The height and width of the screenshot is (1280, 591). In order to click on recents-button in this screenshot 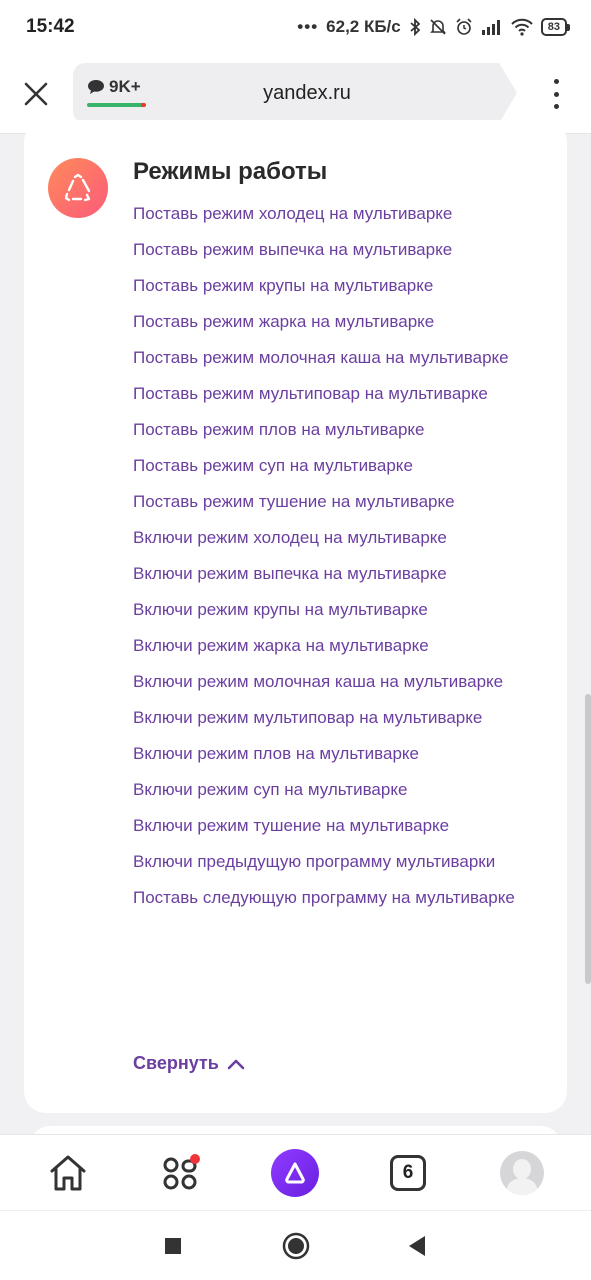, I will do `click(173, 1246)`.